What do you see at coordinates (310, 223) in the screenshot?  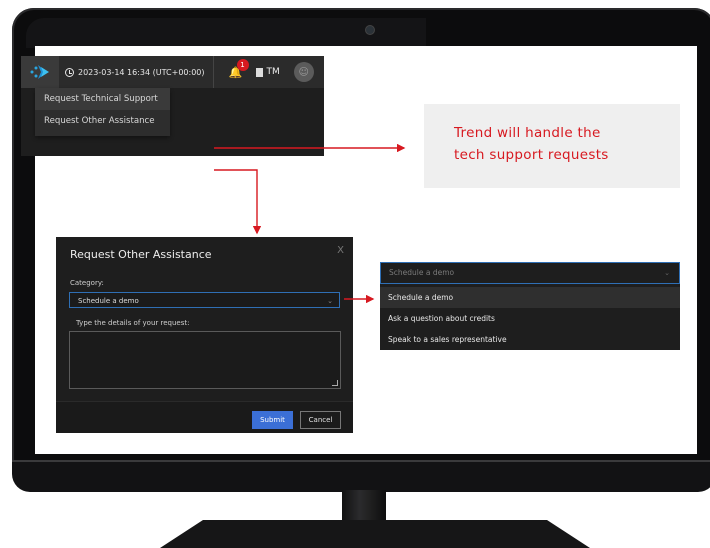 I see `annotation-arrows` at bounding box center [310, 223].